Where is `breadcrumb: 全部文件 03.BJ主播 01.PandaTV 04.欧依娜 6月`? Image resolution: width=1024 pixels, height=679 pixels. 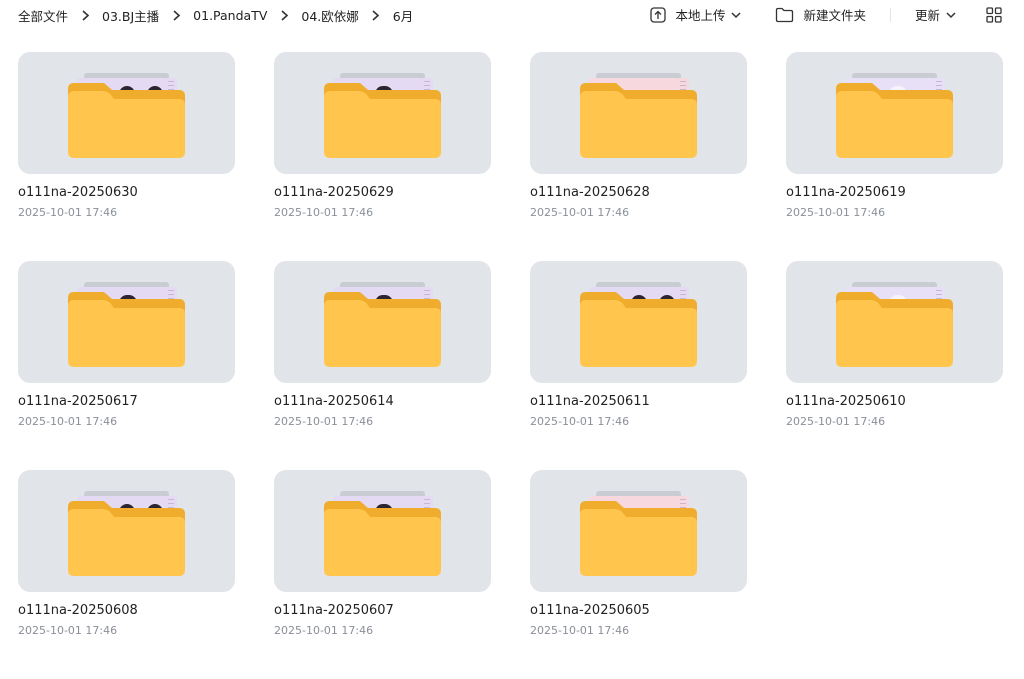
breadcrumb: 全部文件 03.BJ主播 01.PandaTV 04.欧依娜 6月 is located at coordinates (215, 15).